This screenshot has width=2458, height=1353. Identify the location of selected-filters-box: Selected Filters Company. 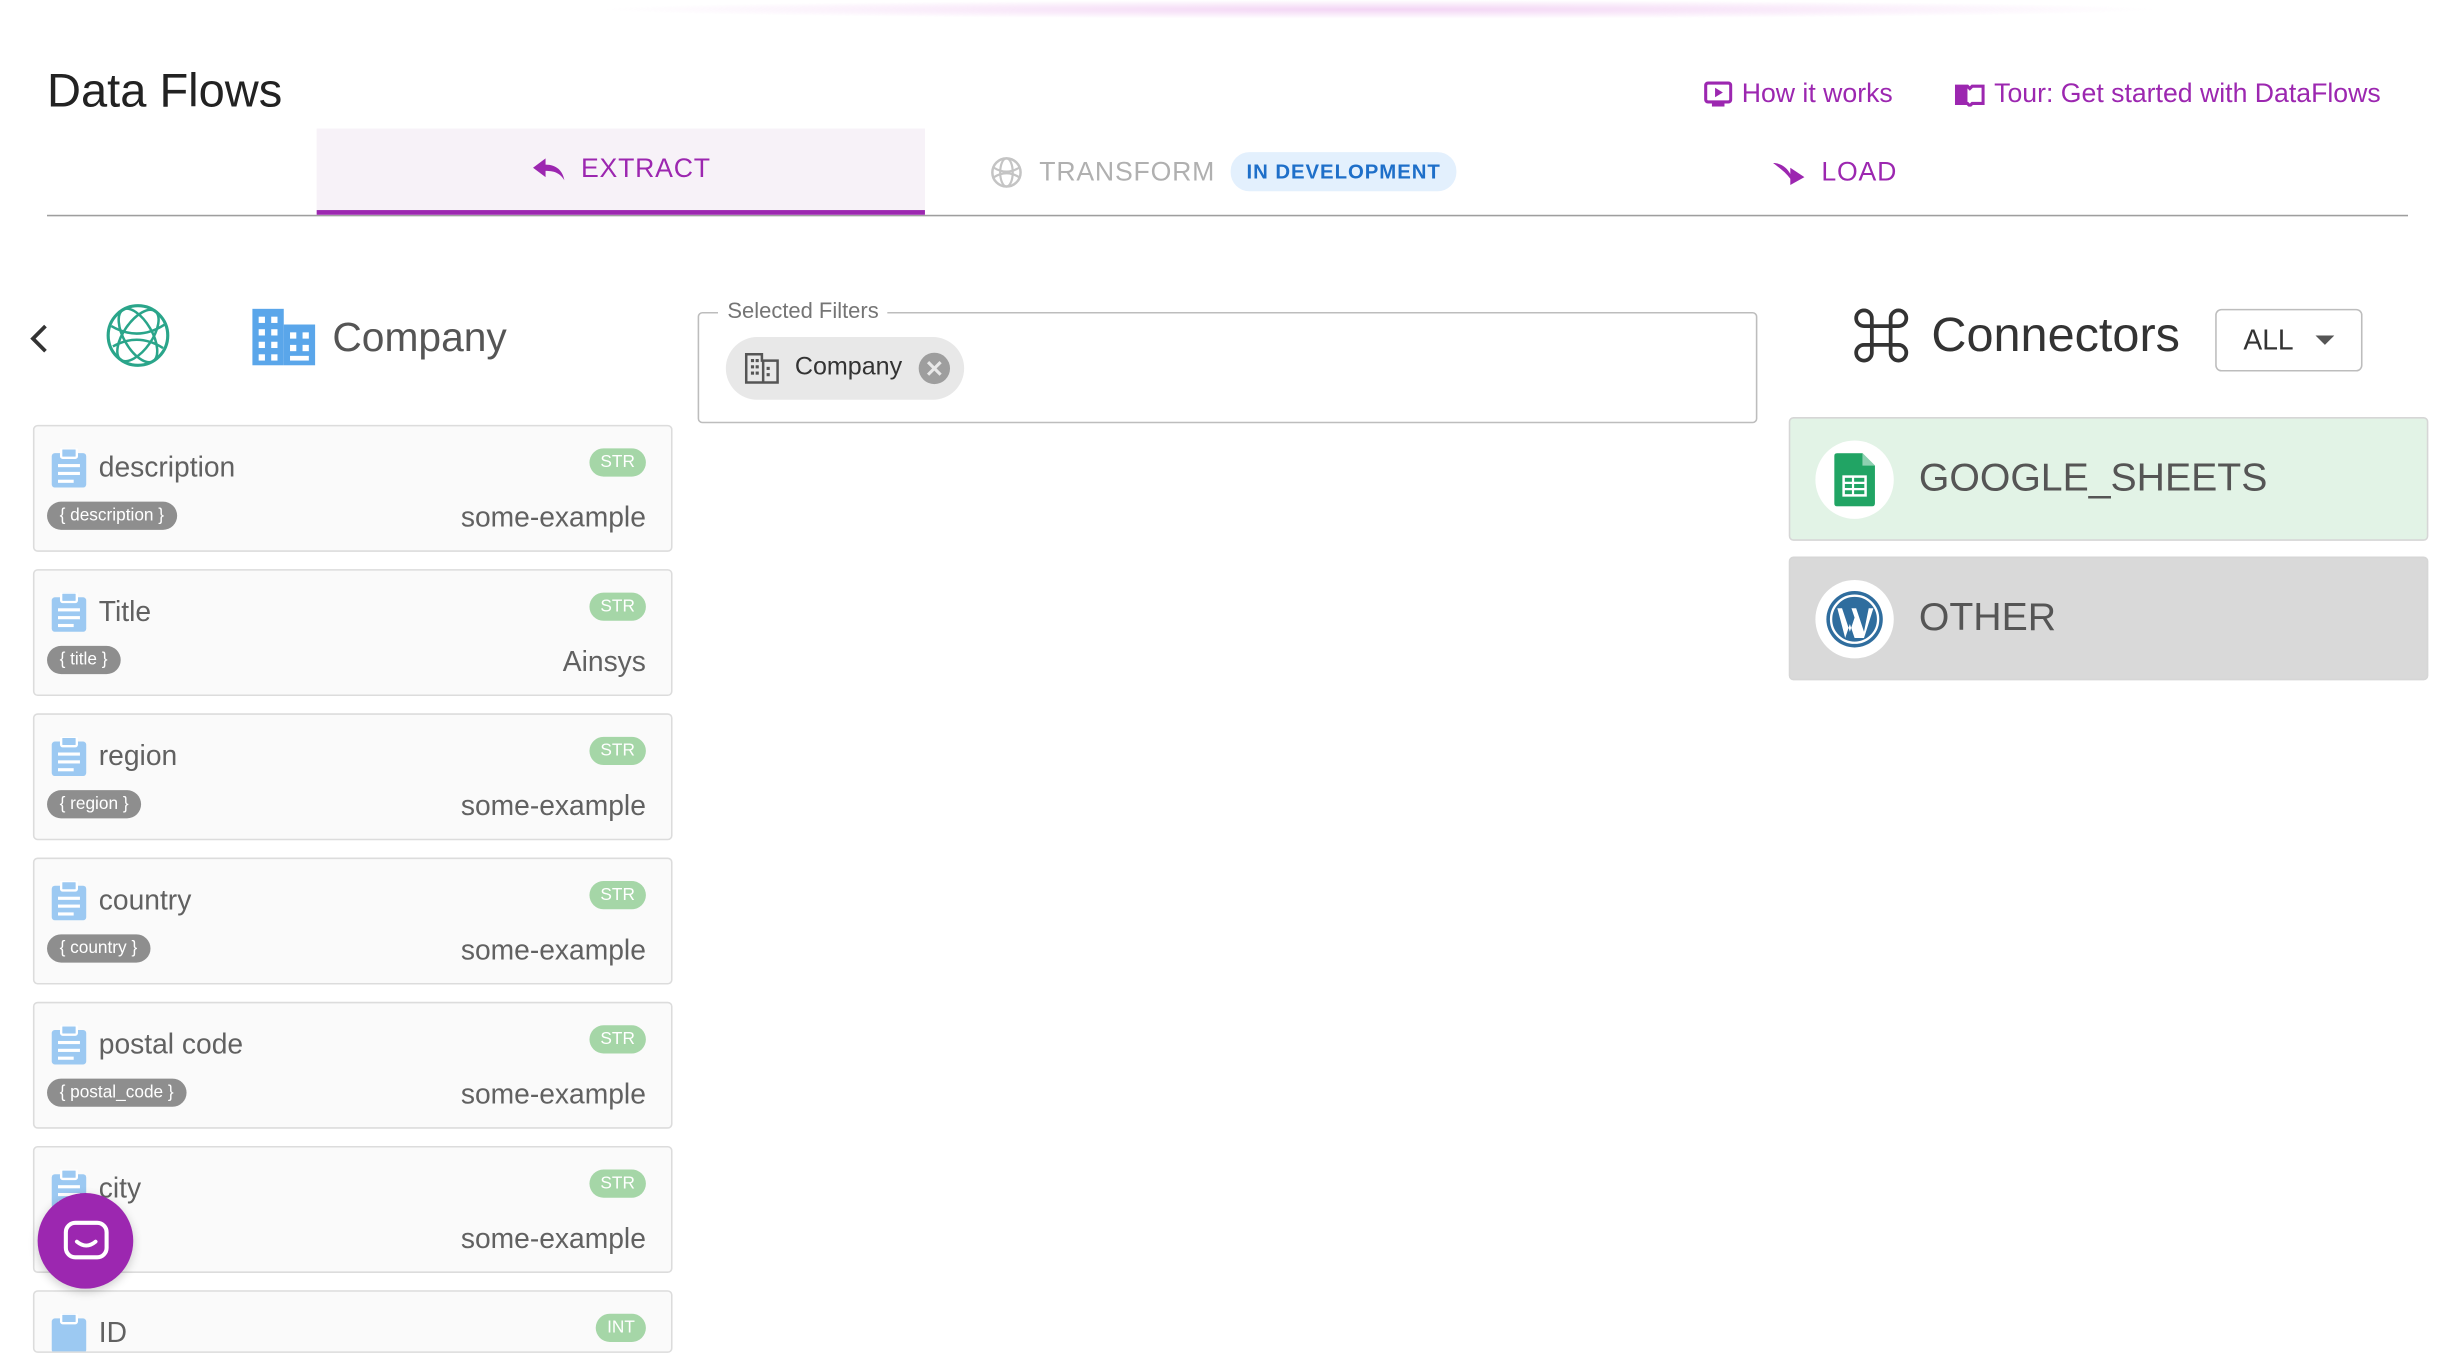
(1227, 360).